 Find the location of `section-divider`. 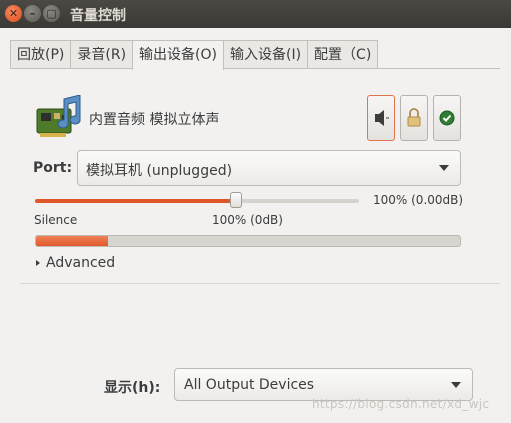

section-divider is located at coordinates (260, 283).